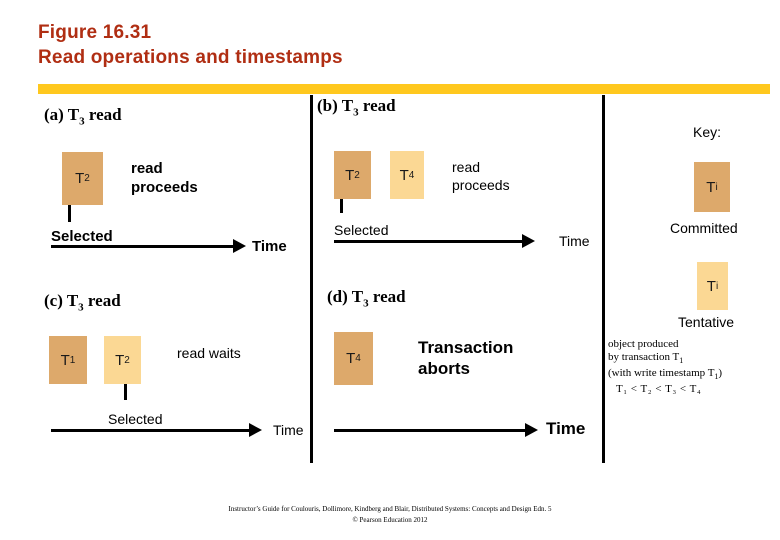 The height and width of the screenshot is (540, 780). What do you see at coordinates (466, 347) in the screenshot?
I see `panel-d-note-line-1: Transaction` at bounding box center [466, 347].